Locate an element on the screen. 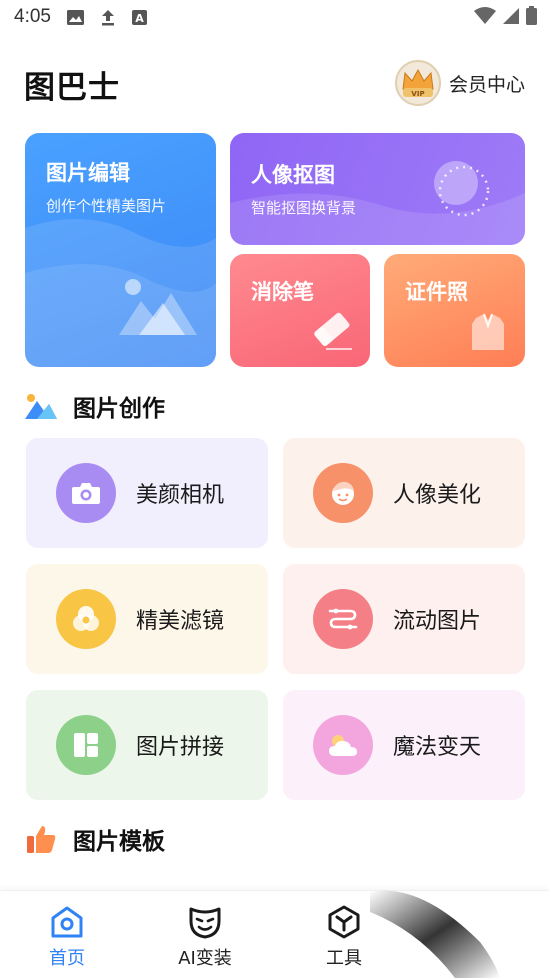 Image resolution: width=549 pixels, height=980 pixels. wifi-icon is located at coordinates (485, 17).